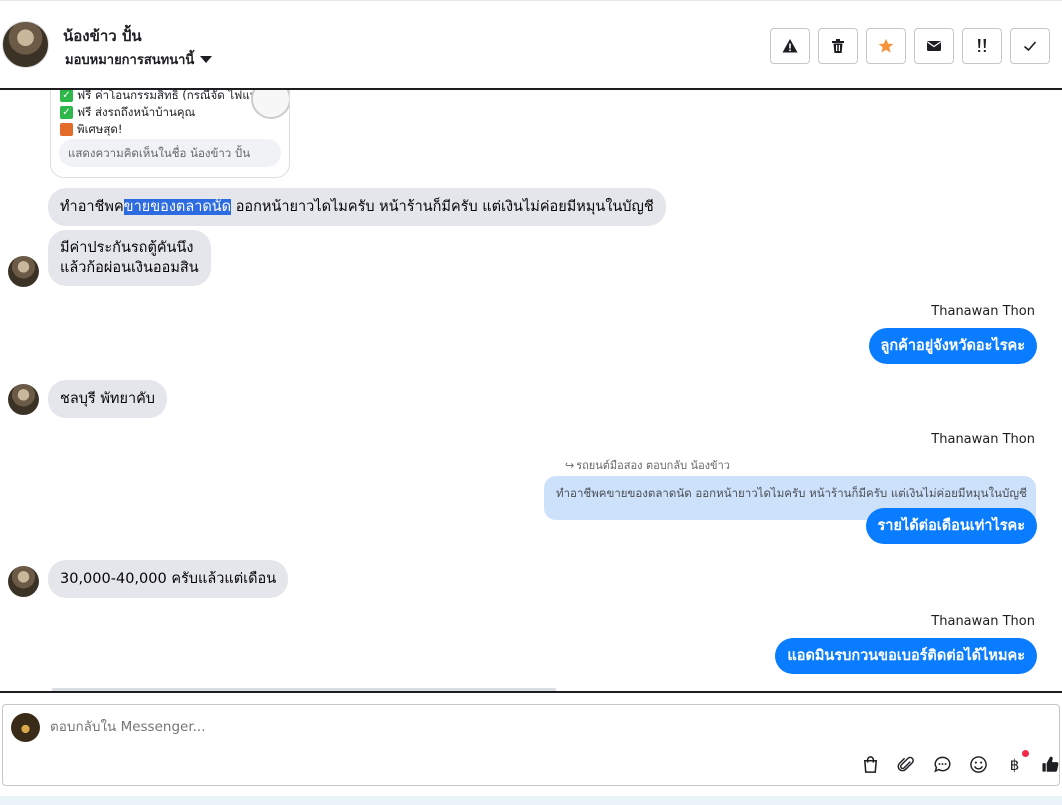 This screenshot has height=805, width=1062. I want to click on done-button, so click(1030, 46).